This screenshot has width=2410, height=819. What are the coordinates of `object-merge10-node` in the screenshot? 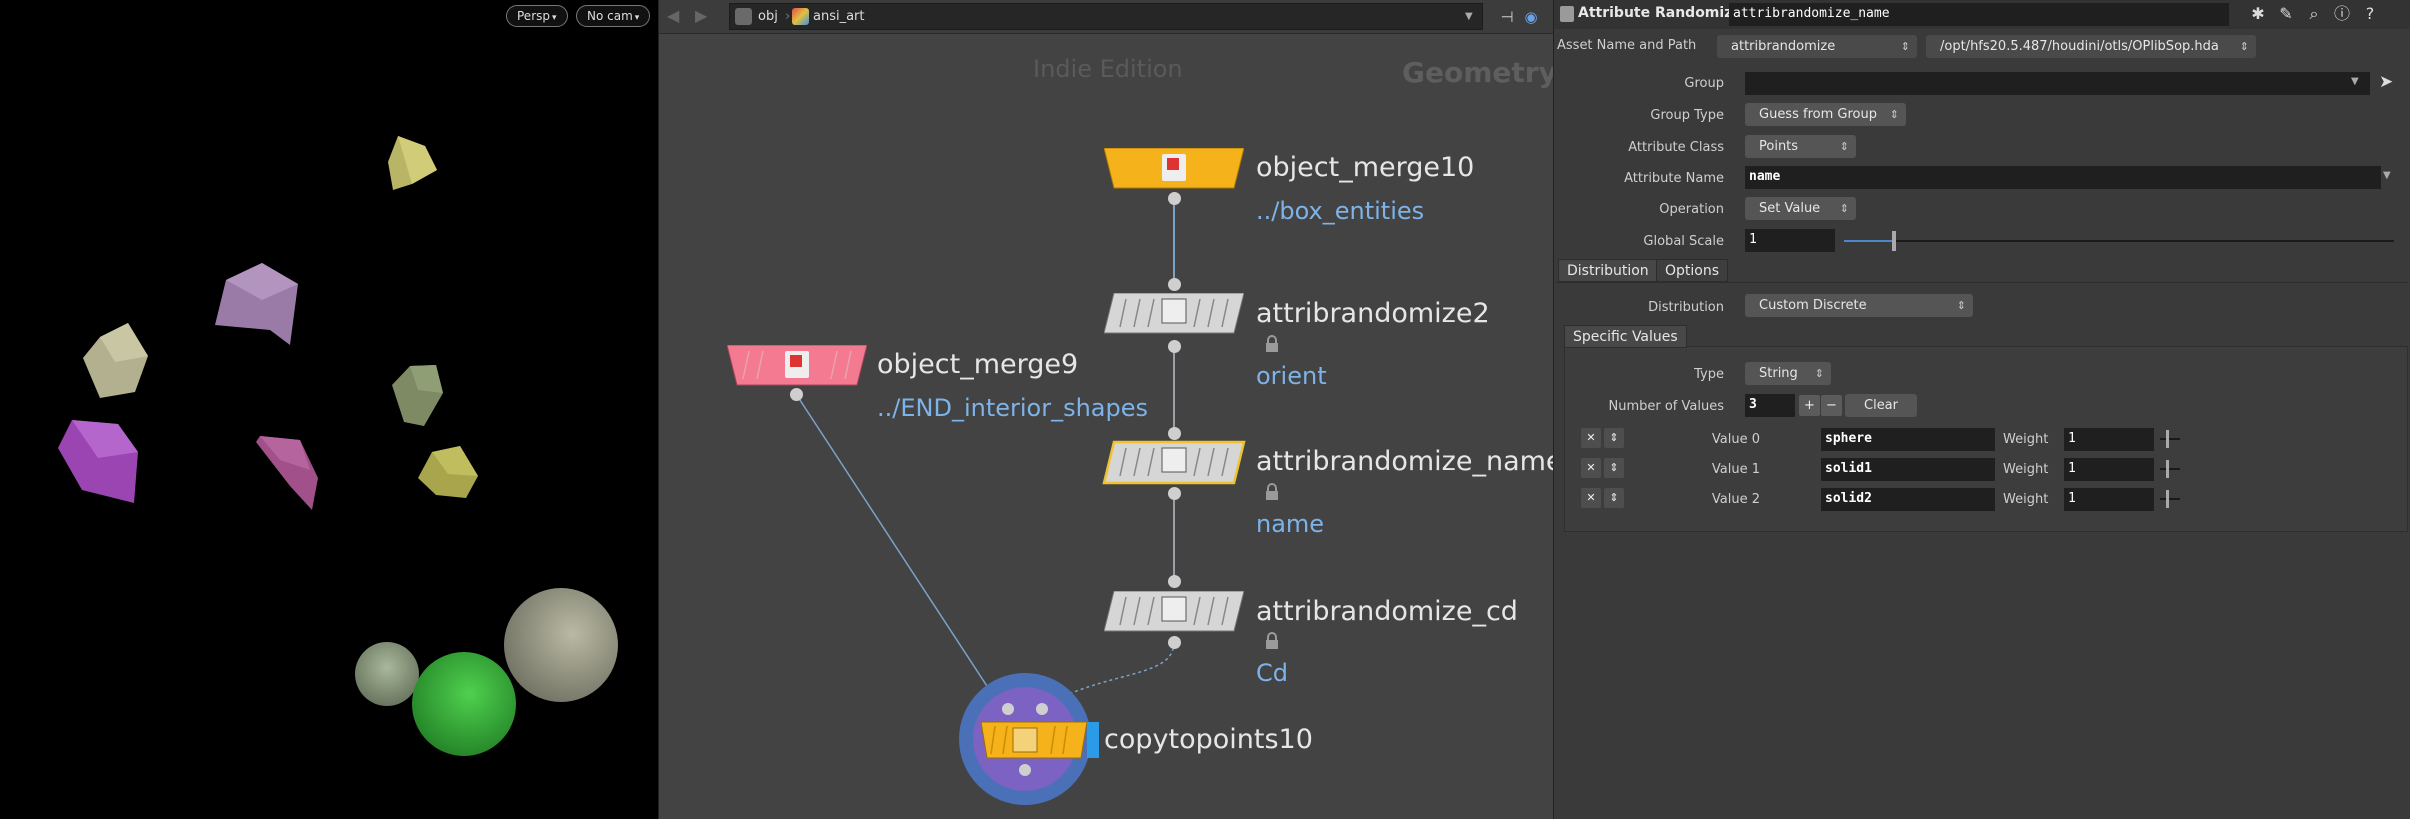 It's located at (1174, 169).